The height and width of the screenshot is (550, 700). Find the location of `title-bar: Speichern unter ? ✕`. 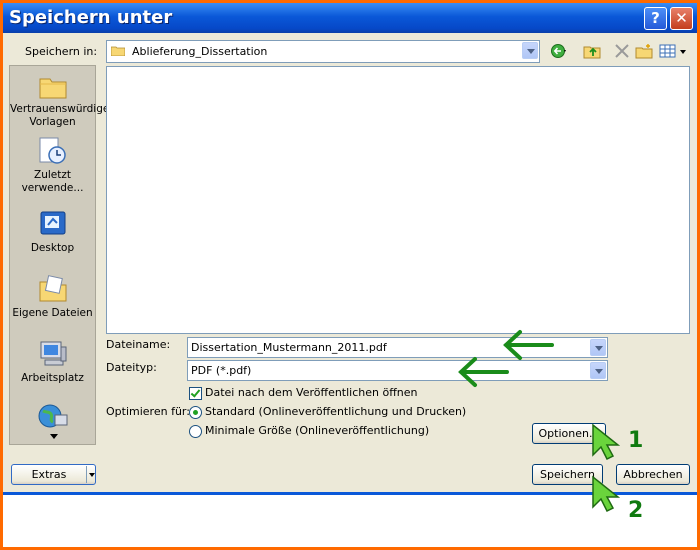

title-bar: Speichern unter ? ✕ is located at coordinates (350, 18).